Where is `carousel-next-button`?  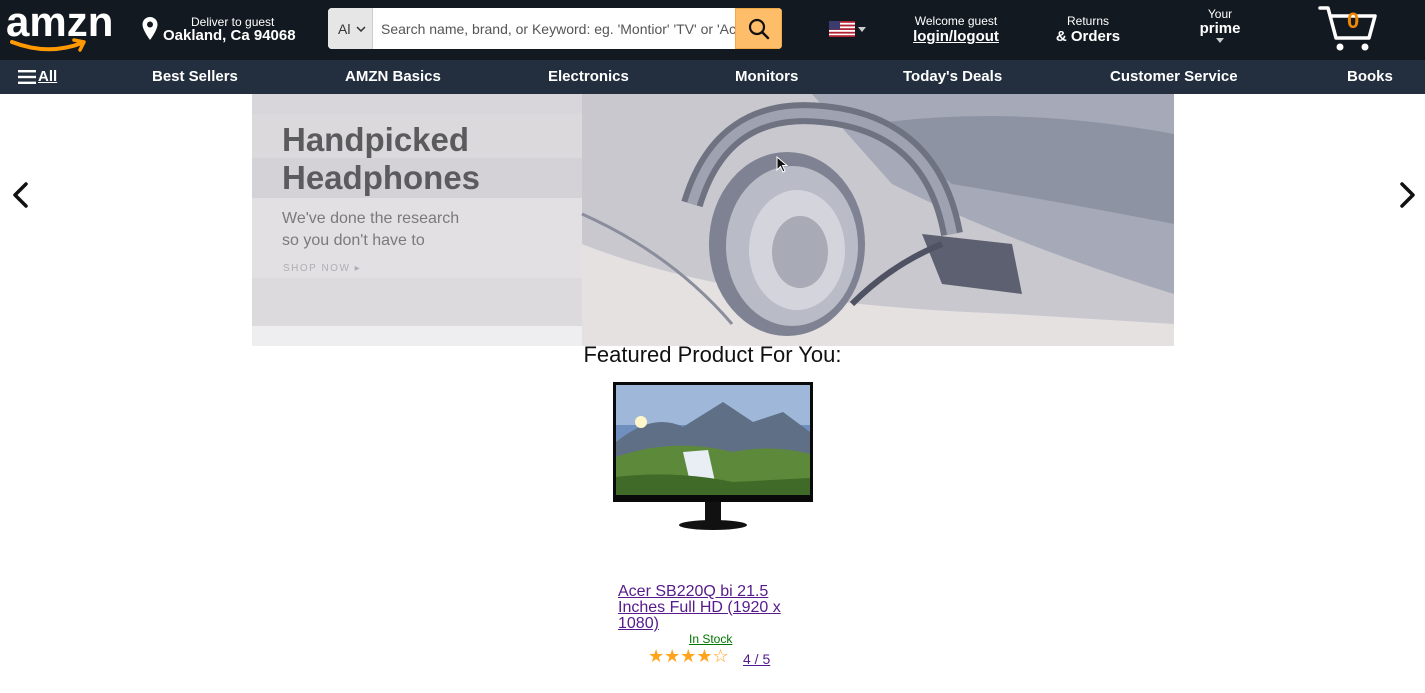
carousel-next-button is located at coordinates (1408, 195).